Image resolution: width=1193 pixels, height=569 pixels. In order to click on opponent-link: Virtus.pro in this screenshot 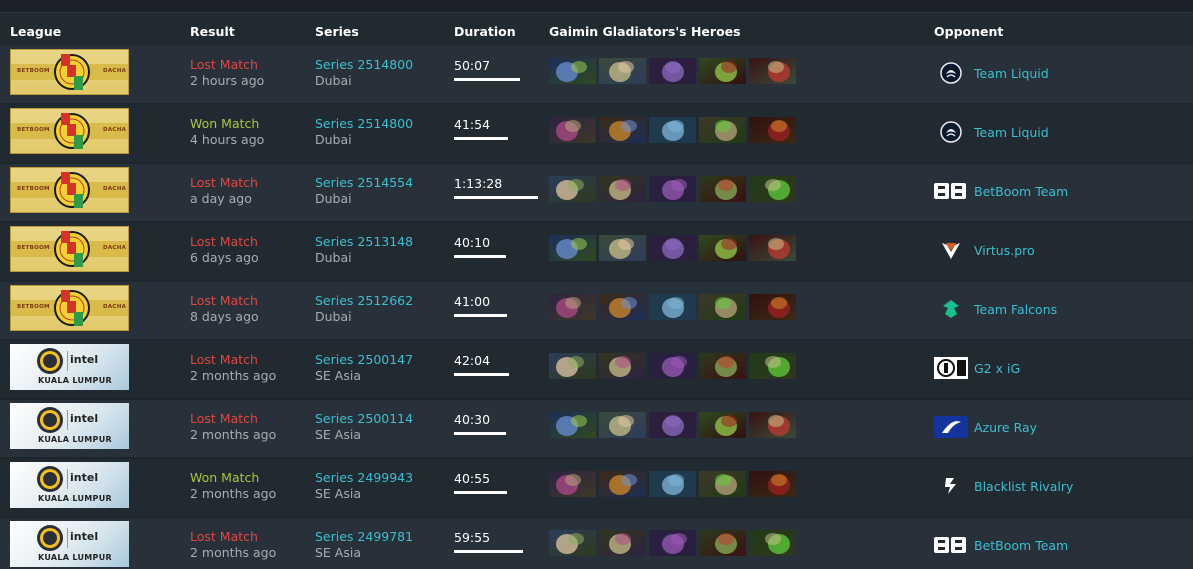, I will do `click(1004, 250)`.